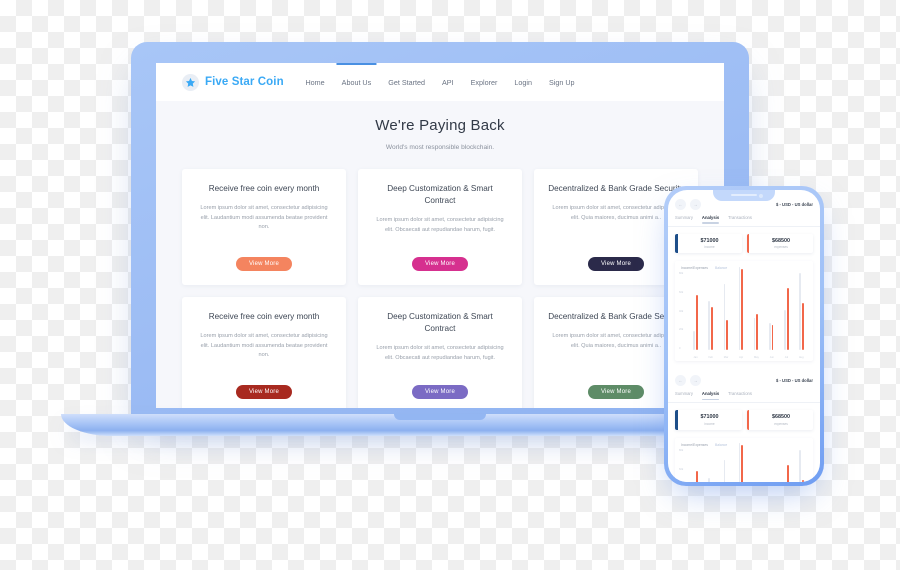  I want to click on nav-item-get-started: Get Started, so click(406, 82).